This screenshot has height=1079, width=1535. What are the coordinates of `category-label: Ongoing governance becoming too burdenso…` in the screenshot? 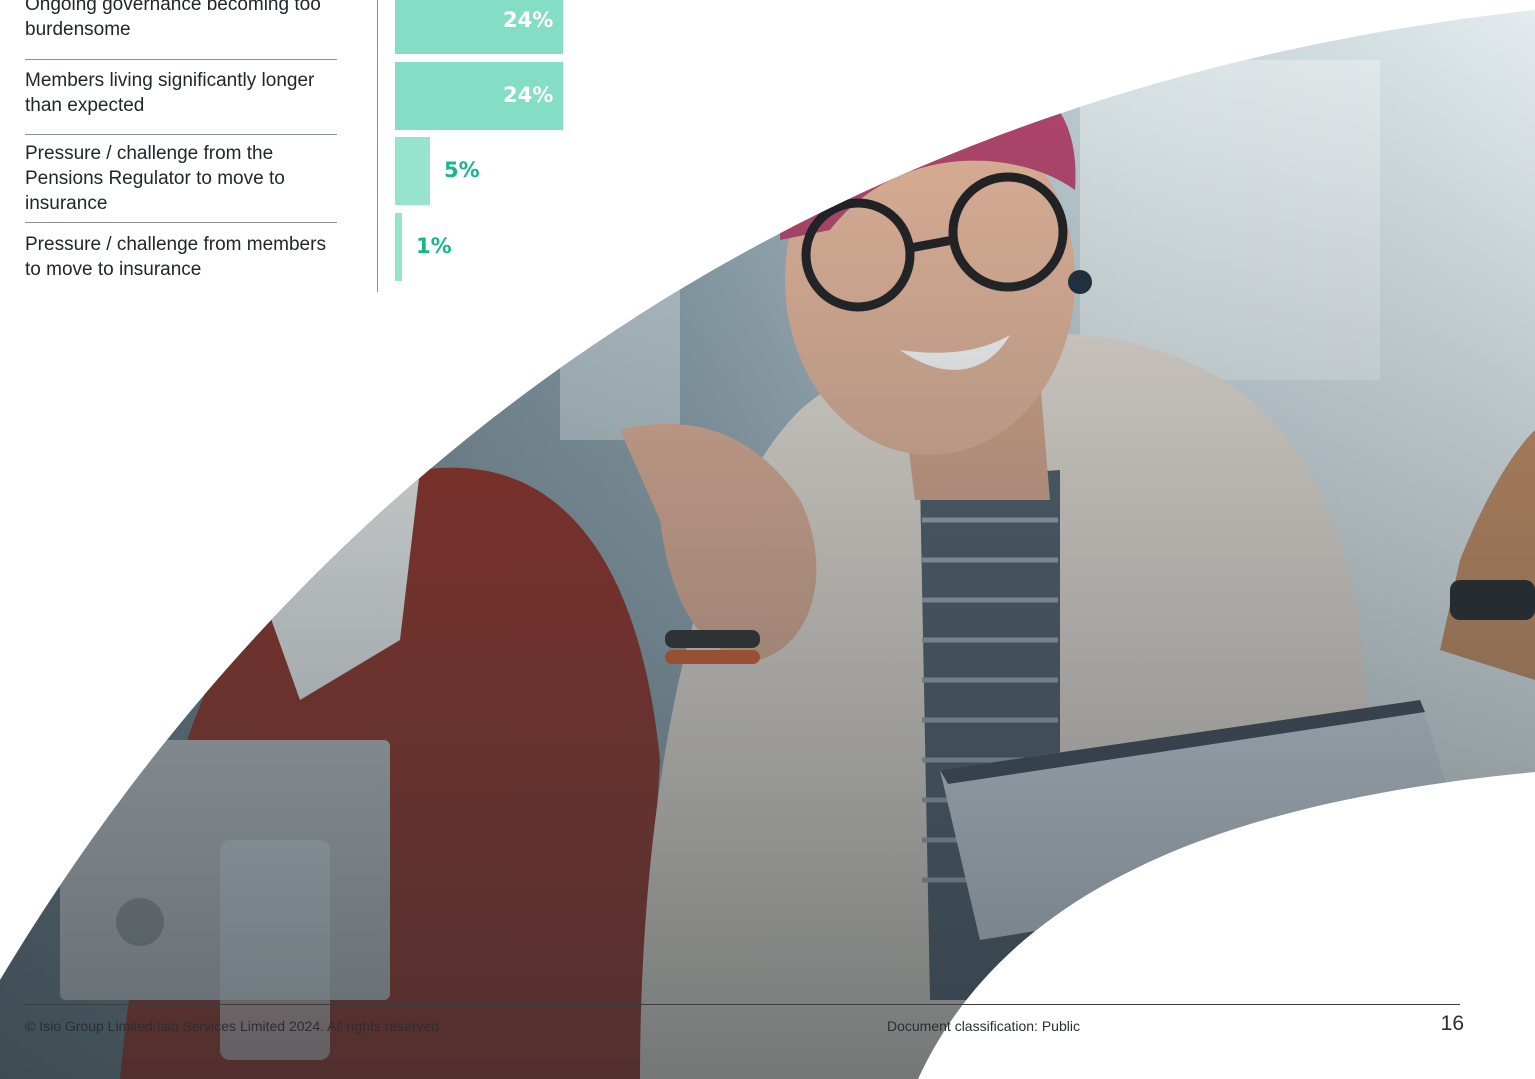 It's located at (181, 30).